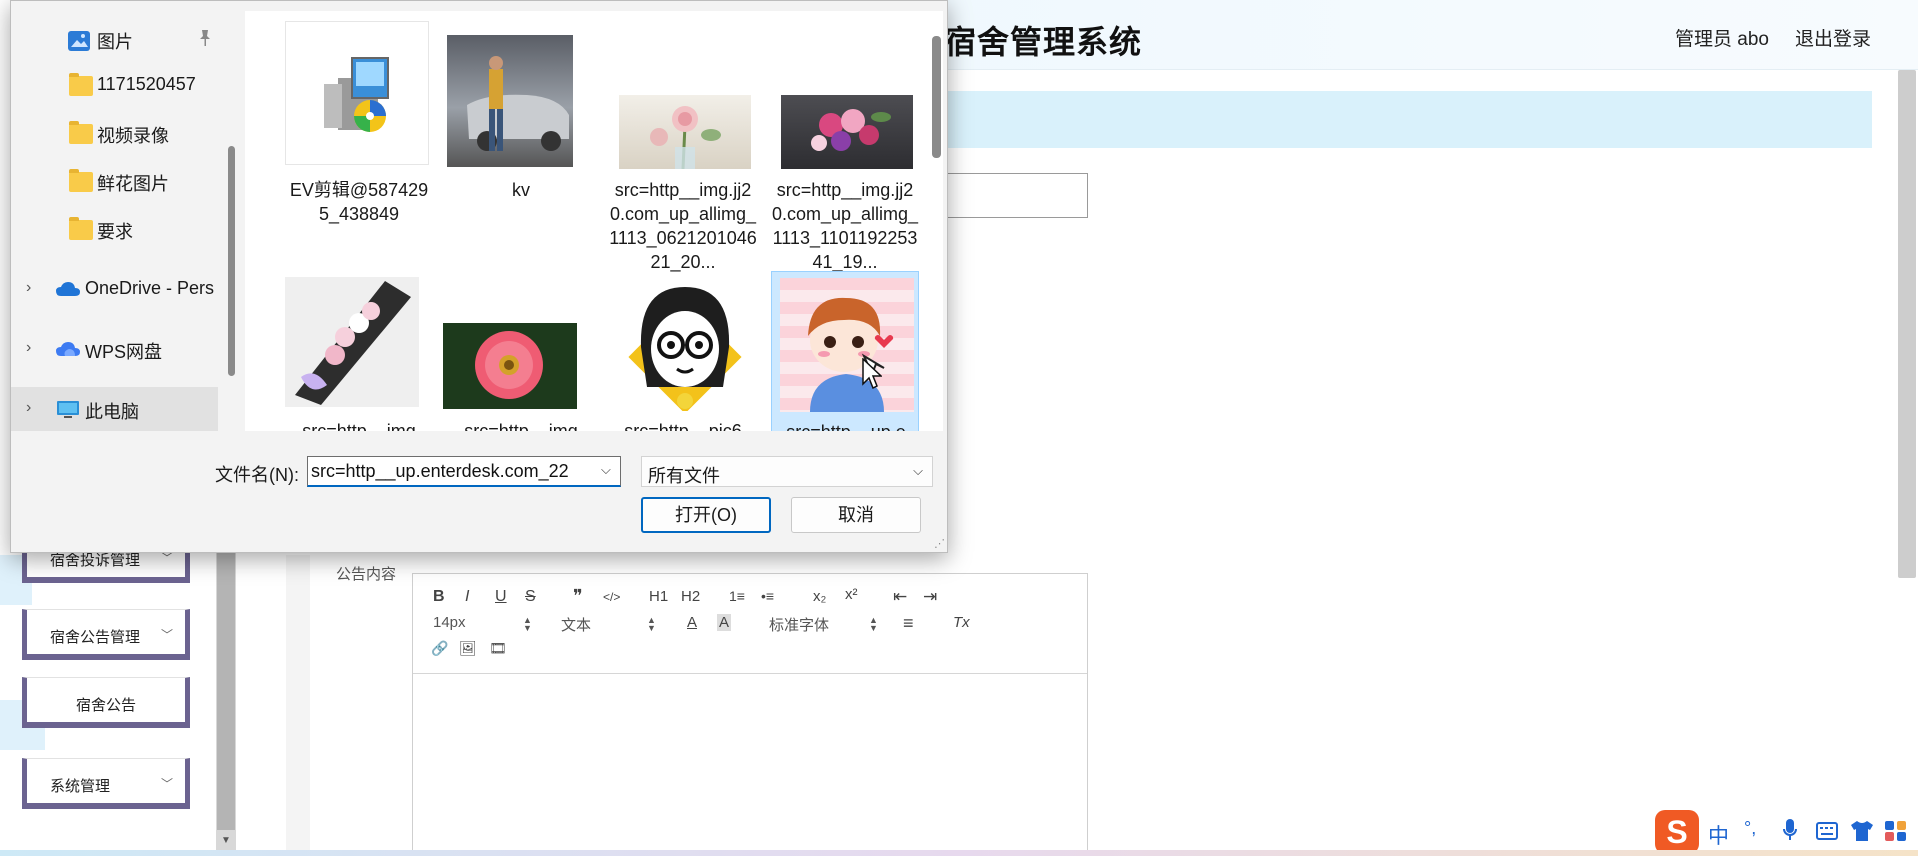 Image resolution: width=1918 pixels, height=856 pixels. What do you see at coordinates (685, 344) in the screenshot?
I see `cartoon-girl-glasses` at bounding box center [685, 344].